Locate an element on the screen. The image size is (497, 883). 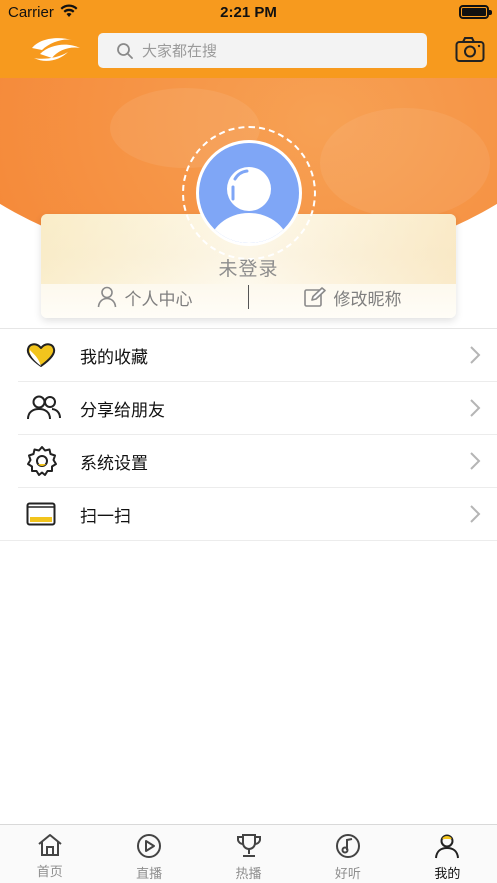
search-input: 大家都在搜 is located at coordinates (262, 50).